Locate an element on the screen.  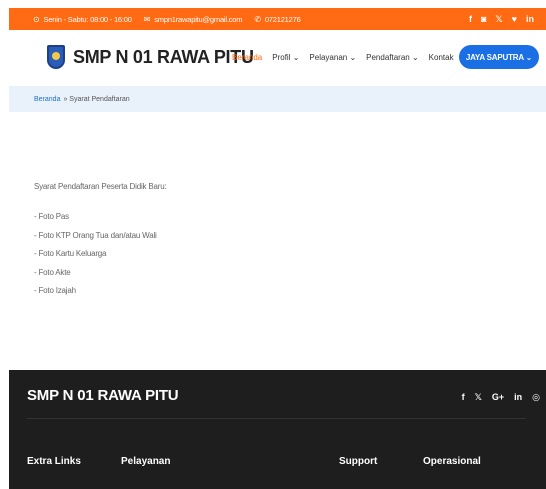
office-hours: ⊙ Senin - Sabtu: 08:00 - 16:00 is located at coordinates (82, 19).